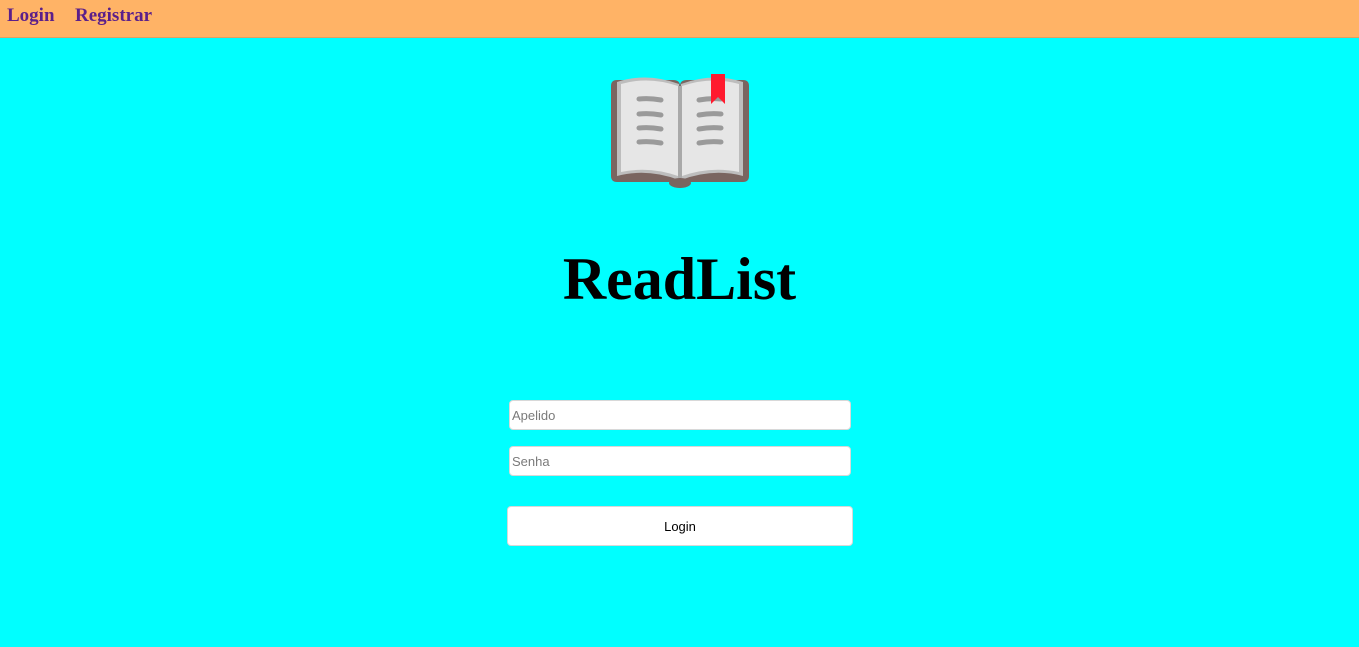 This screenshot has height=647, width=1359. I want to click on nav-login-link: Login, so click(31, 16).